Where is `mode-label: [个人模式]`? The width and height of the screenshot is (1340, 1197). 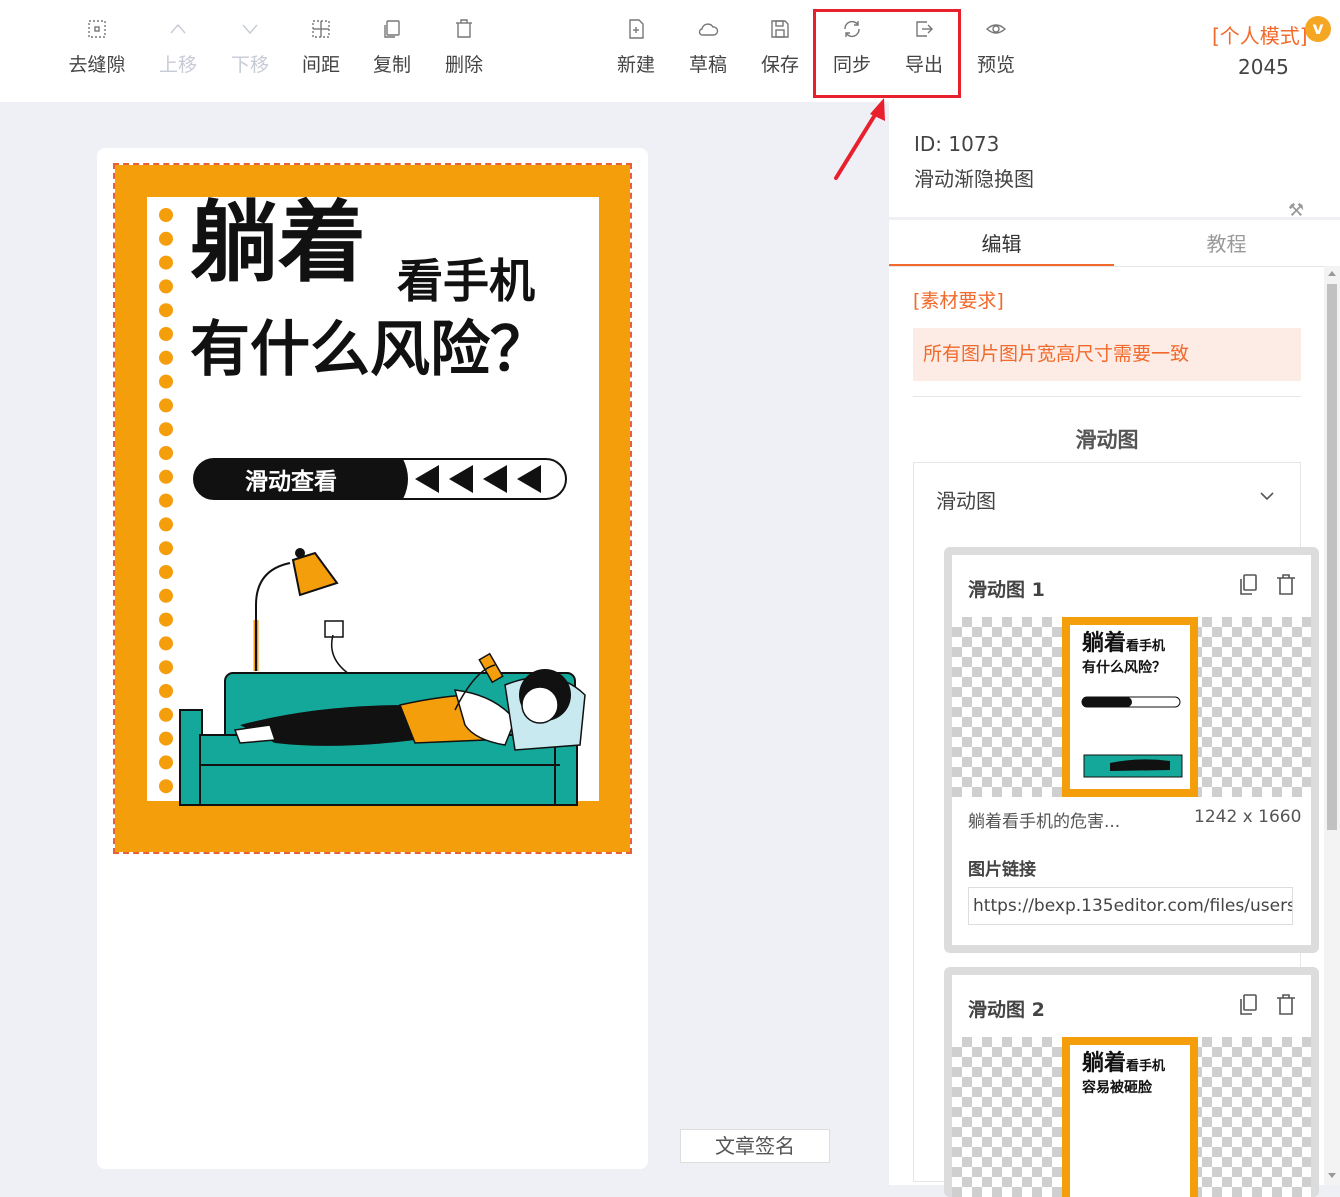
mode-label: [个人模式] is located at coordinates (1260, 34).